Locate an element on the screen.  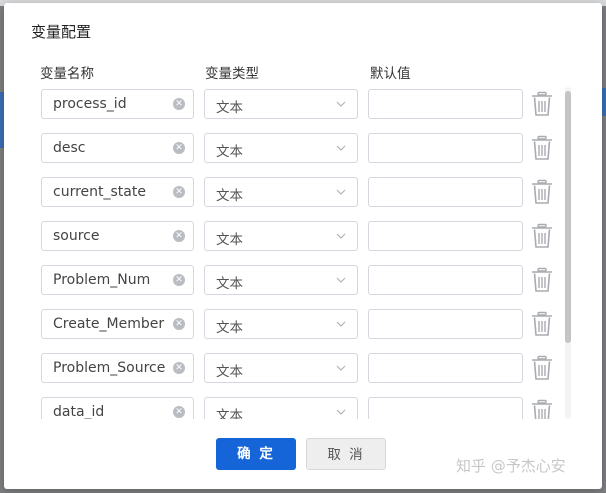
variable-name-value: current_state is located at coordinates (99, 192).